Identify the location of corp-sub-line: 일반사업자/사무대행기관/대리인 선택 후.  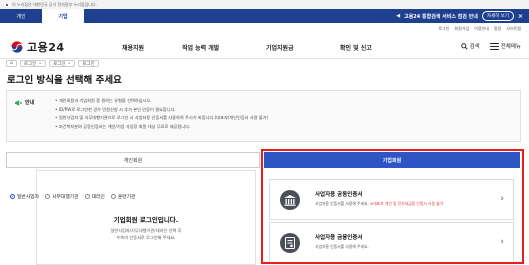
(146, 230).